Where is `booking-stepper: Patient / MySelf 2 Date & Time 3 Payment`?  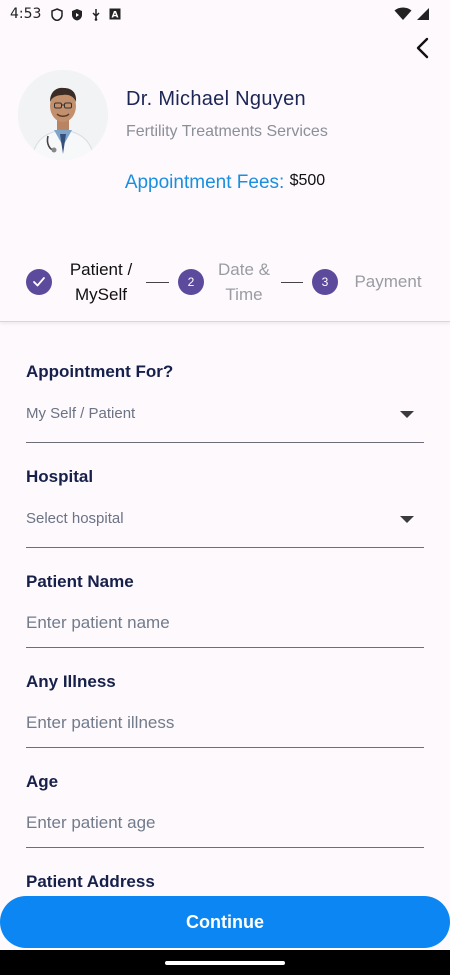
booking-stepper: Patient / MySelf 2 Date & Time 3 Payment is located at coordinates (225, 287).